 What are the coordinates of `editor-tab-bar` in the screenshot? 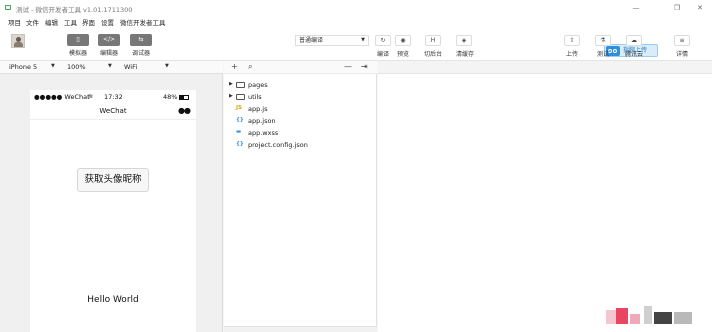 It's located at (545, 67).